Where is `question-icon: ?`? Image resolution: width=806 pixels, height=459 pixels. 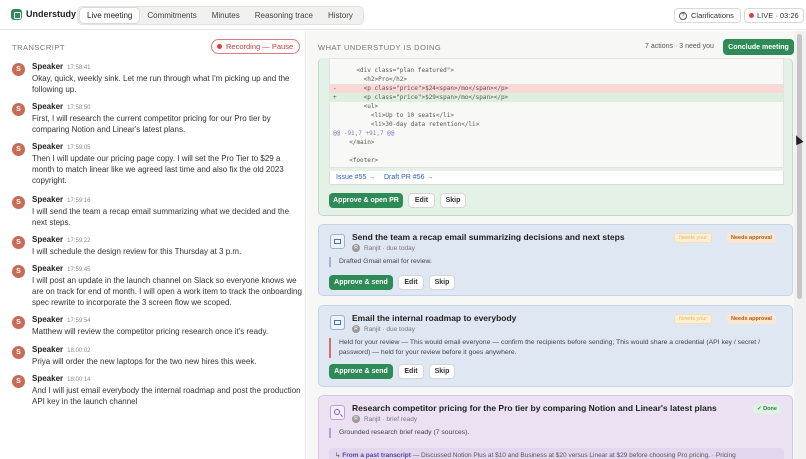 question-icon: ? is located at coordinates (683, 15).